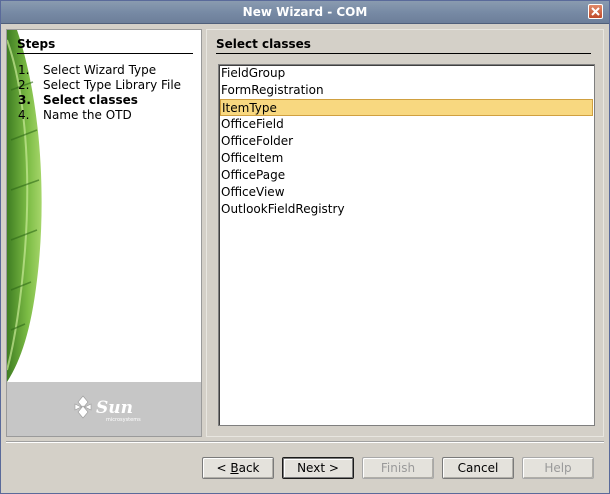 This screenshot has height=494, width=610. What do you see at coordinates (24, 70) in the screenshot?
I see `step-number: 1.` at bounding box center [24, 70].